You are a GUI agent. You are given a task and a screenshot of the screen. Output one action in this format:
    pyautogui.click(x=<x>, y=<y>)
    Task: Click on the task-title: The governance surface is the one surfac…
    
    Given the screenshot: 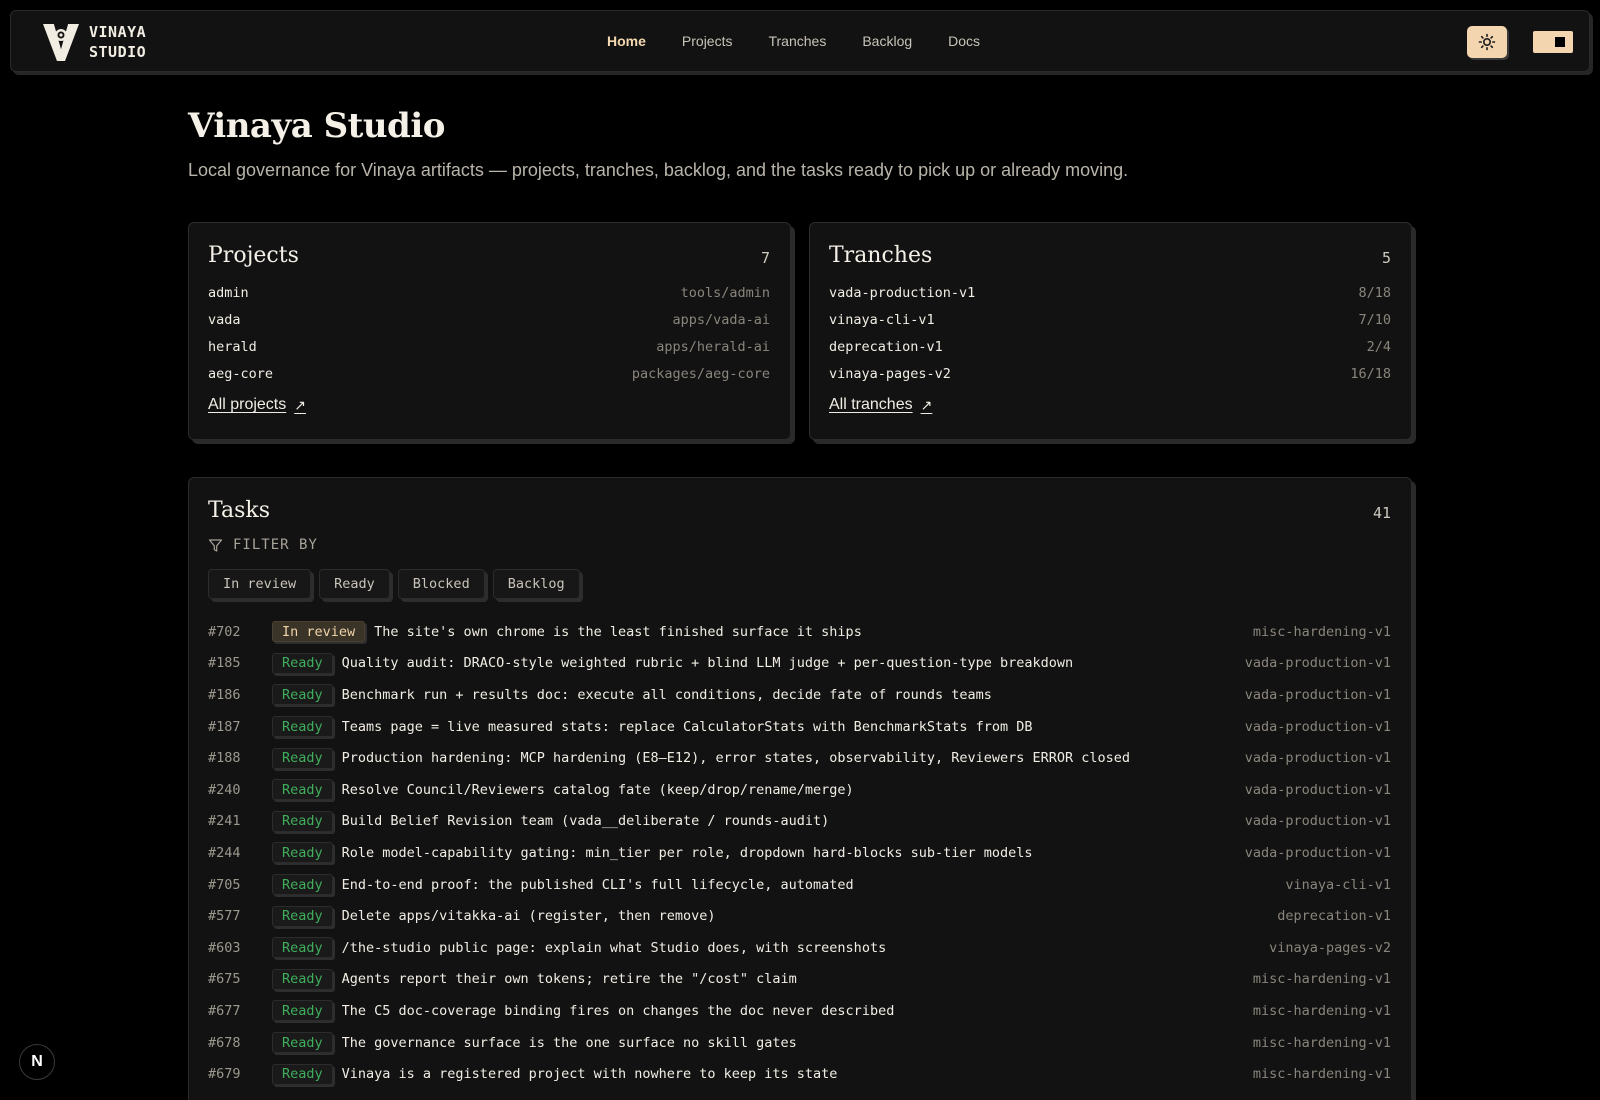 What is the action you would take?
    pyautogui.click(x=797, y=1043)
    